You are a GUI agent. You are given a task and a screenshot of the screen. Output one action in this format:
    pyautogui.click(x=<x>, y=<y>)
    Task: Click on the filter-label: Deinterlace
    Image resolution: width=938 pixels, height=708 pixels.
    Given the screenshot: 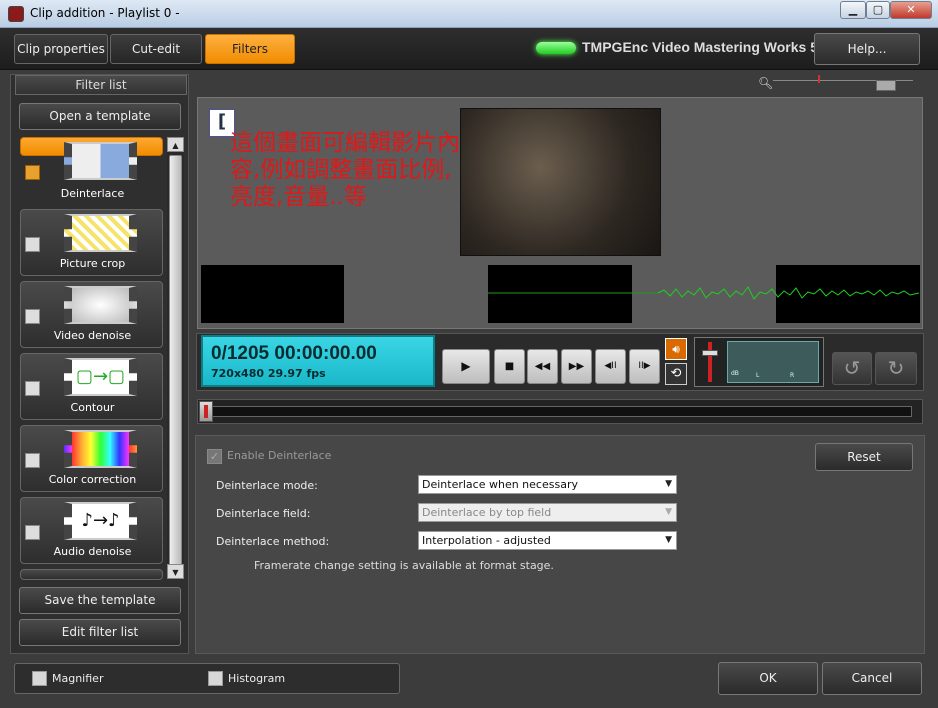 What is the action you would take?
    pyautogui.click(x=92, y=193)
    